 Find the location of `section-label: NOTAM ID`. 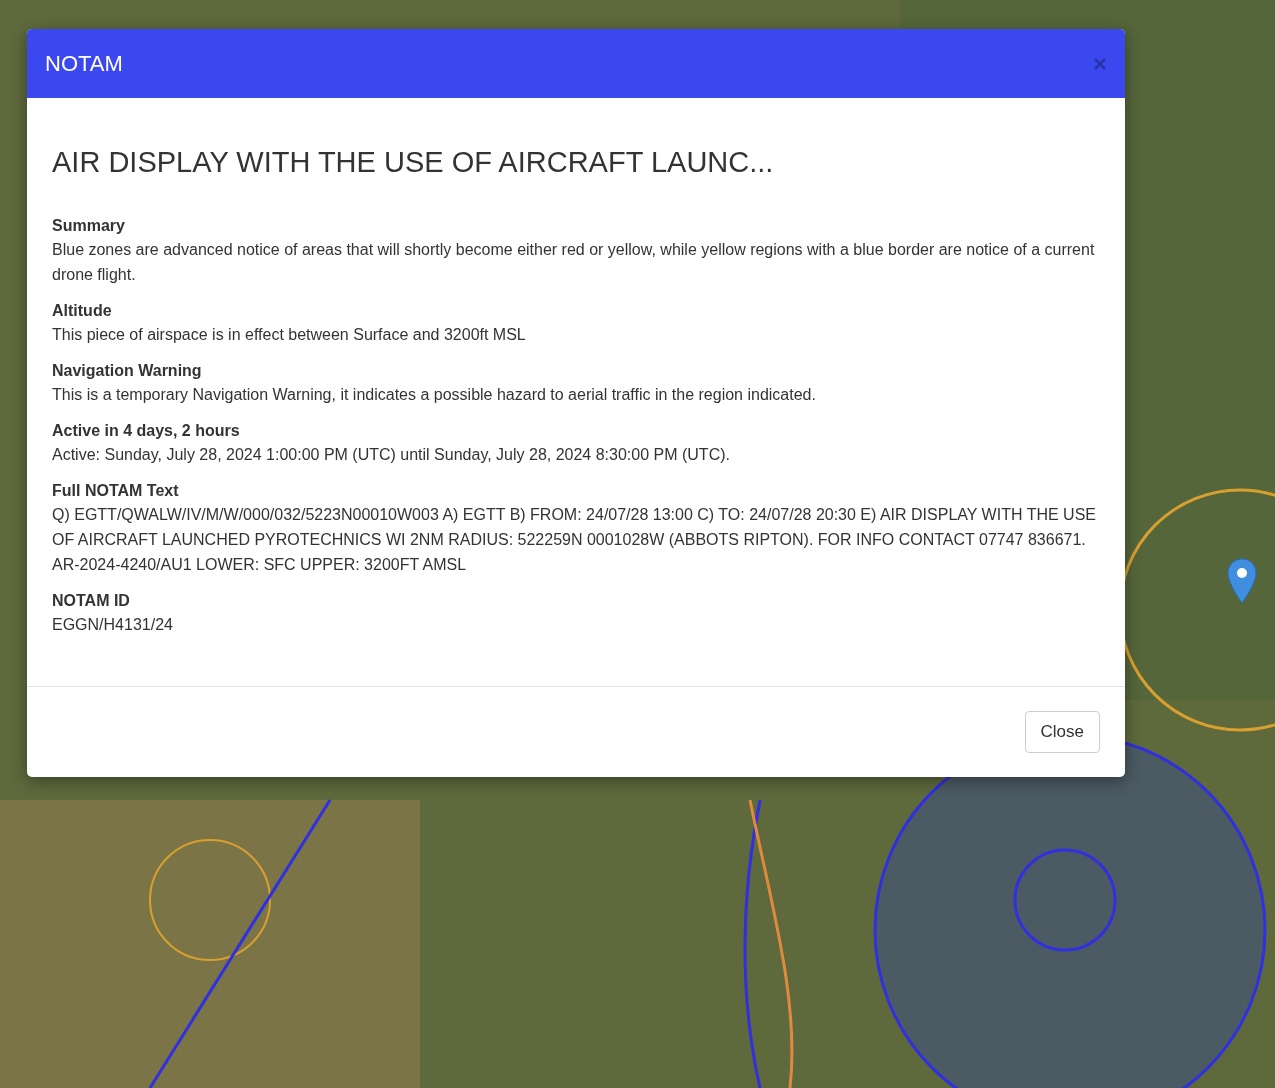

section-label: NOTAM ID is located at coordinates (91, 601).